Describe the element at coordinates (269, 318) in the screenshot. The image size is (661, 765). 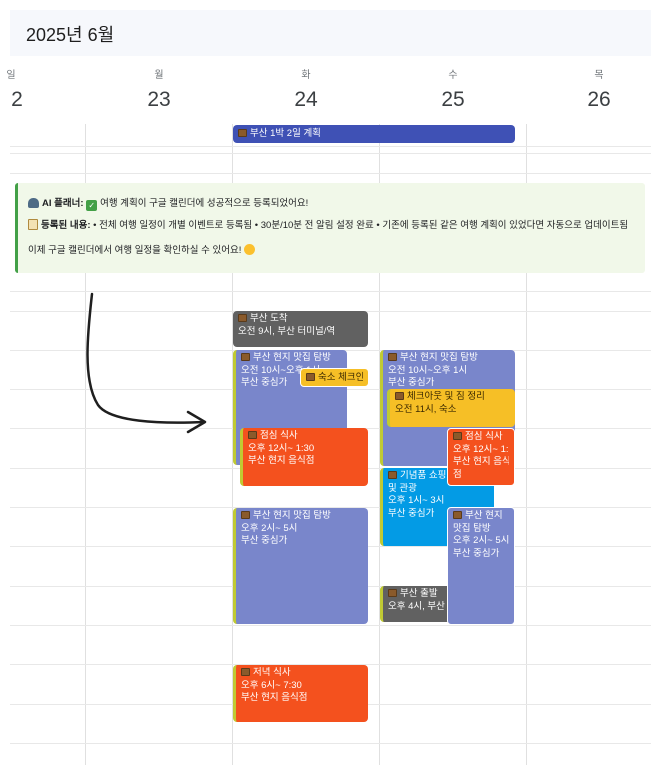
I see `event-title: 부산 도착` at that location.